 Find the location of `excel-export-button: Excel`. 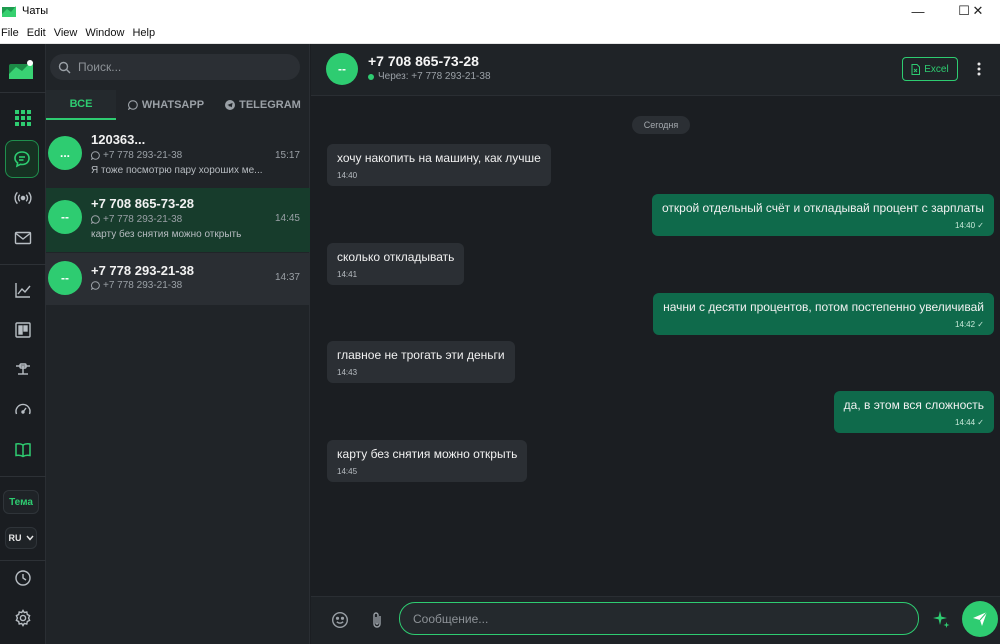

excel-export-button: Excel is located at coordinates (930, 69).